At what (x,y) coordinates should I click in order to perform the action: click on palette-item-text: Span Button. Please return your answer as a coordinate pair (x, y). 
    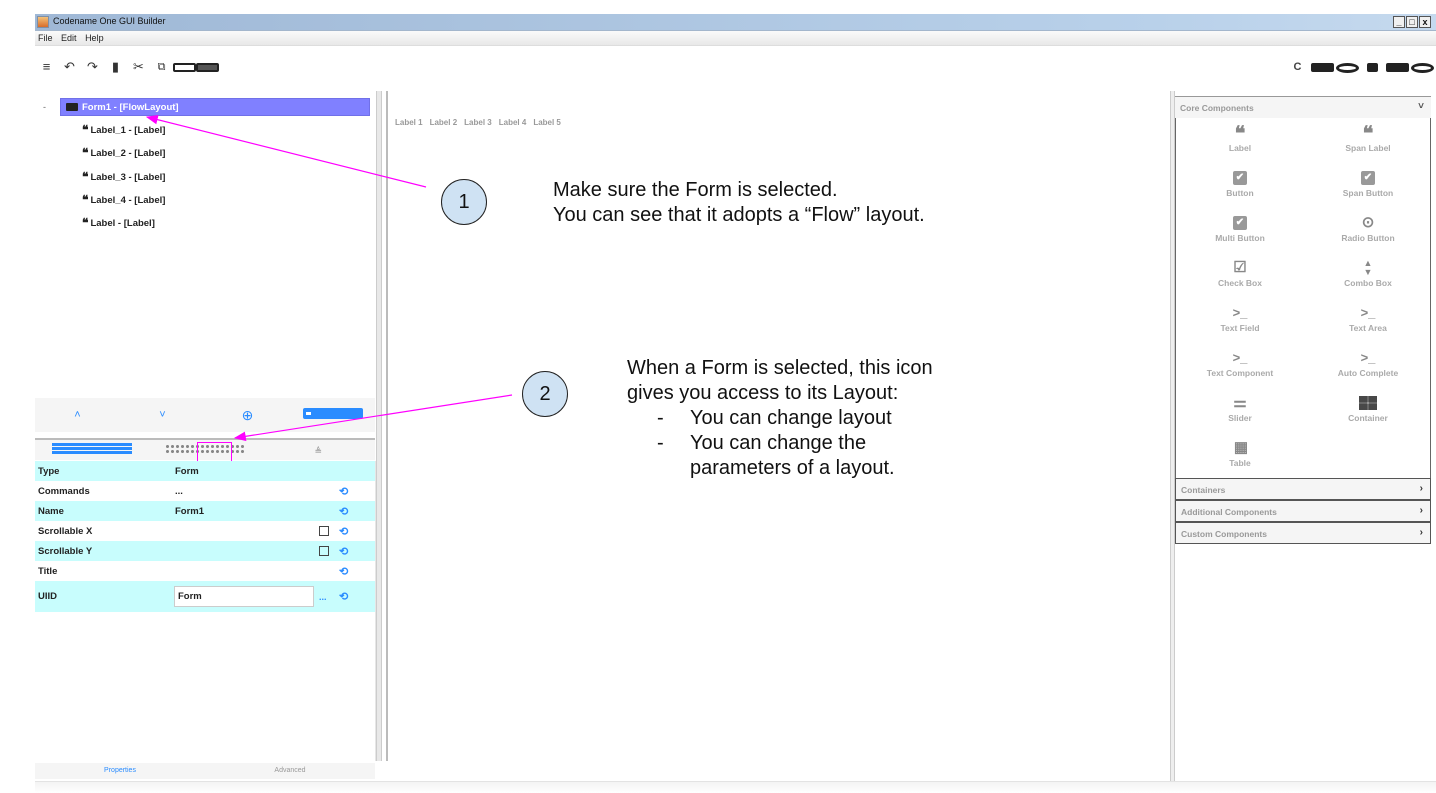
    Looking at the image, I should click on (1368, 193).